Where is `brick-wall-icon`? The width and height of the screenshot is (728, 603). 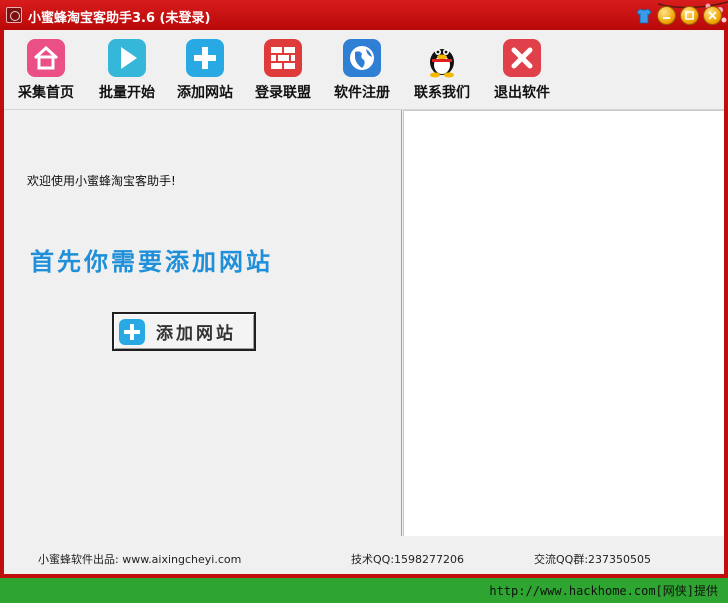 brick-wall-icon is located at coordinates (283, 58).